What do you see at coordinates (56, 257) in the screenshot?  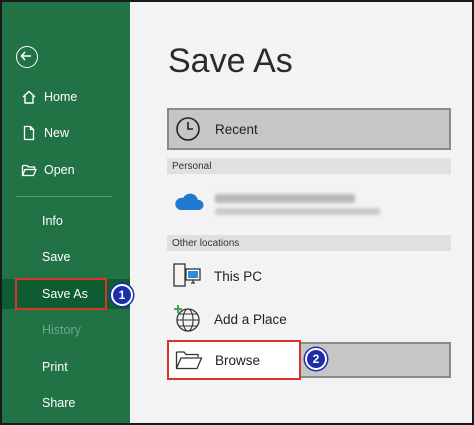 I see `sidebar-item-label: Save` at bounding box center [56, 257].